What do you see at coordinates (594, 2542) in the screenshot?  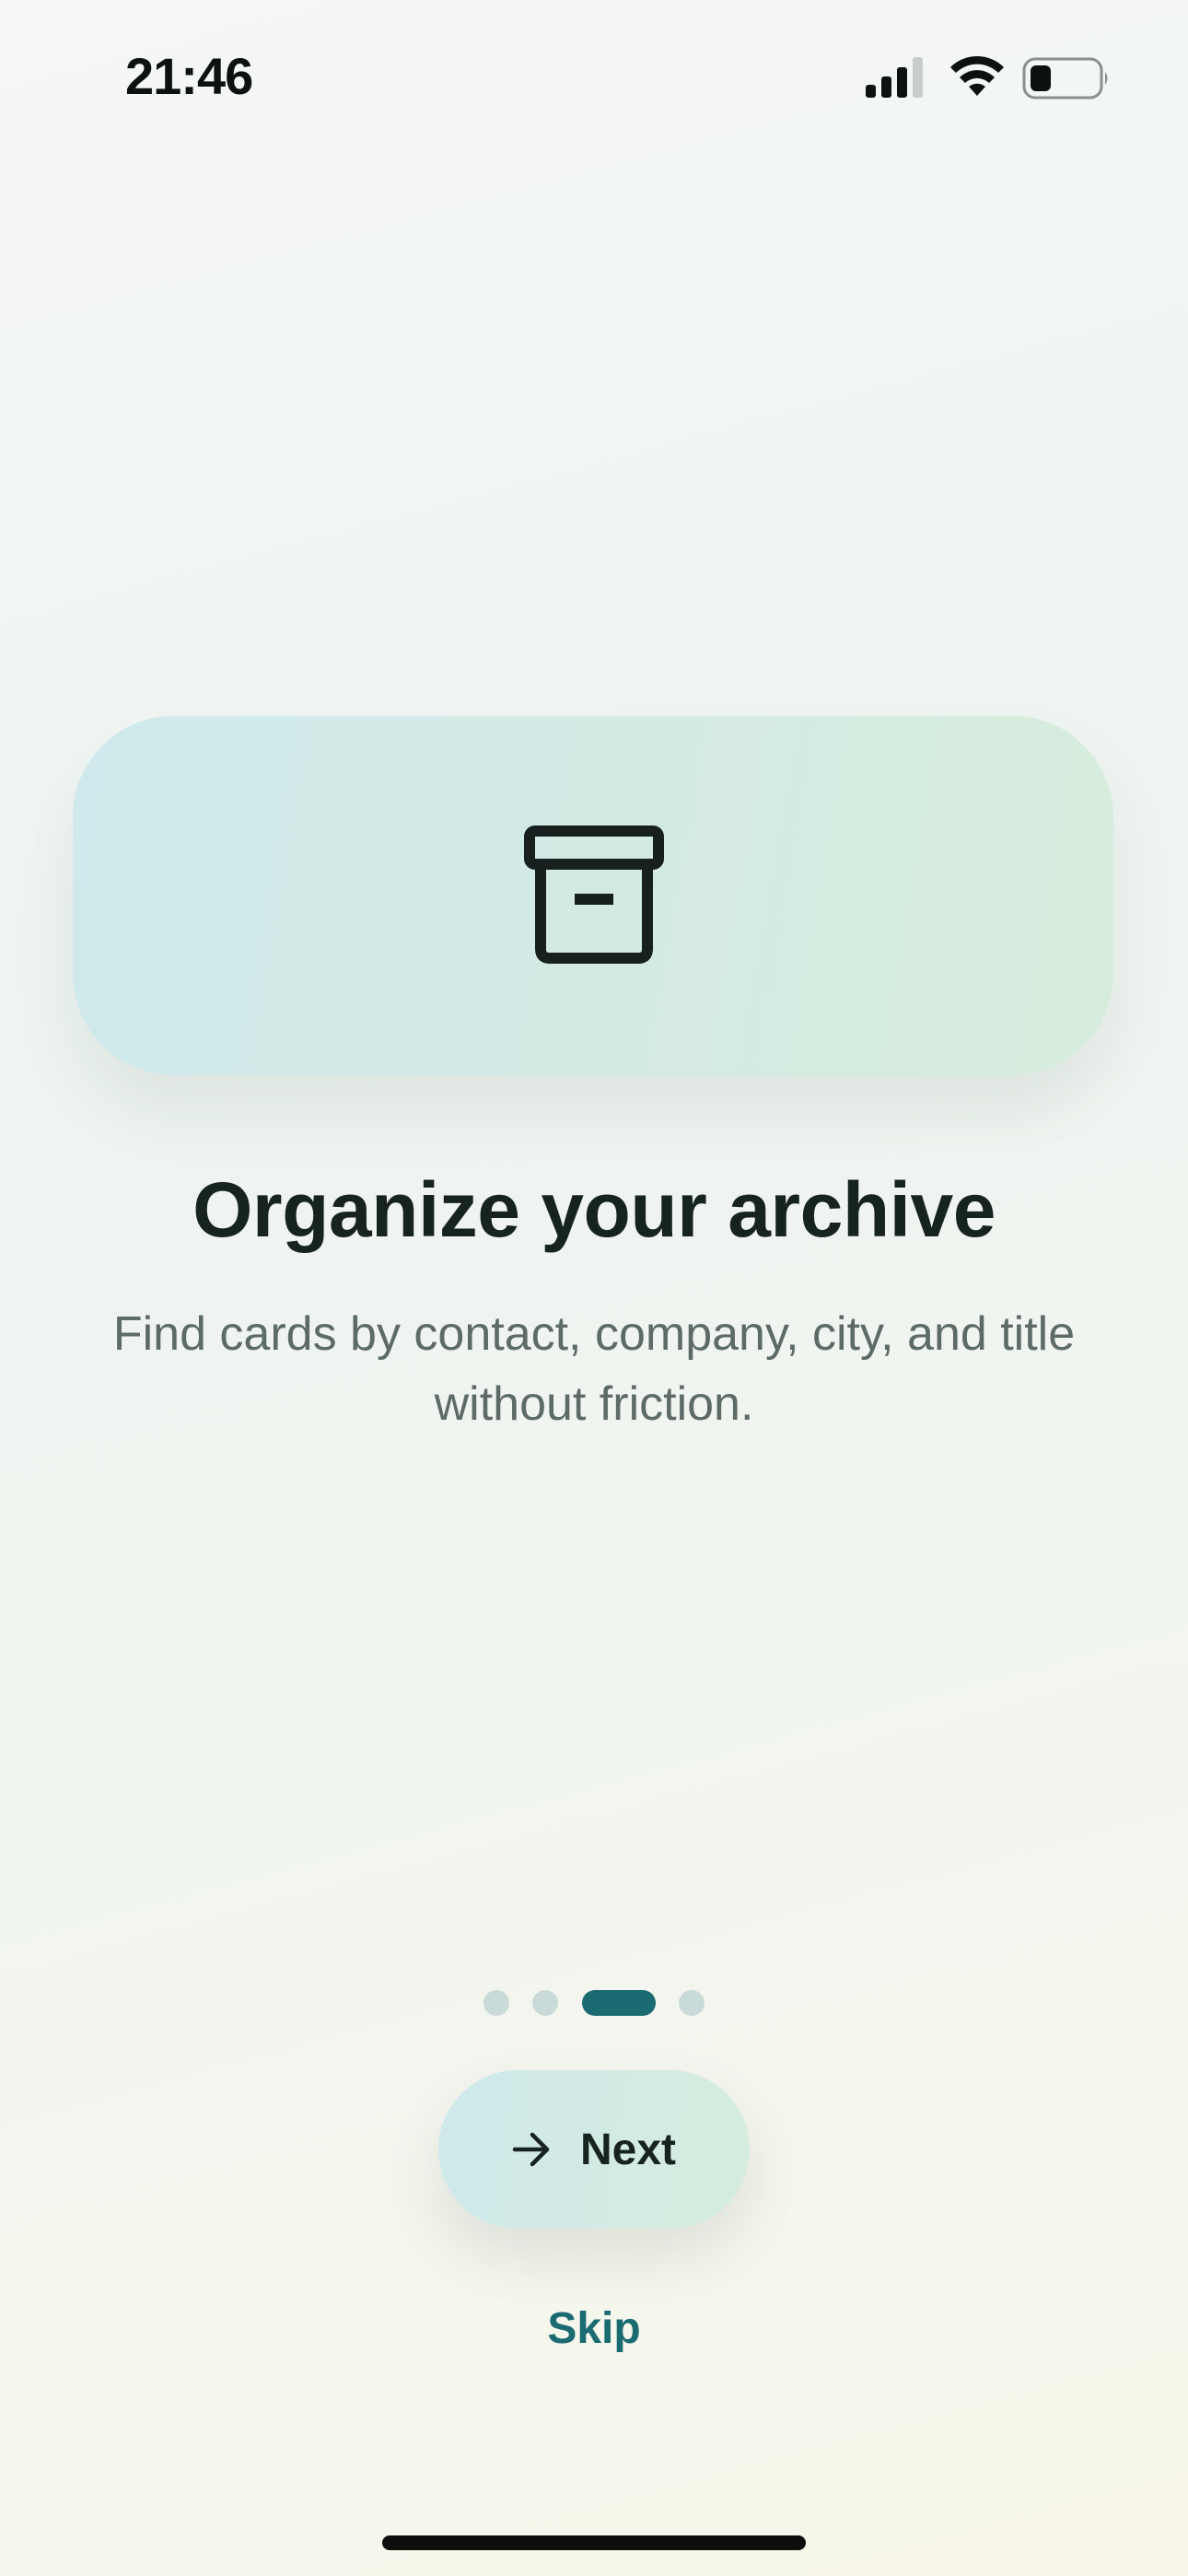 I see `home-indicator` at bounding box center [594, 2542].